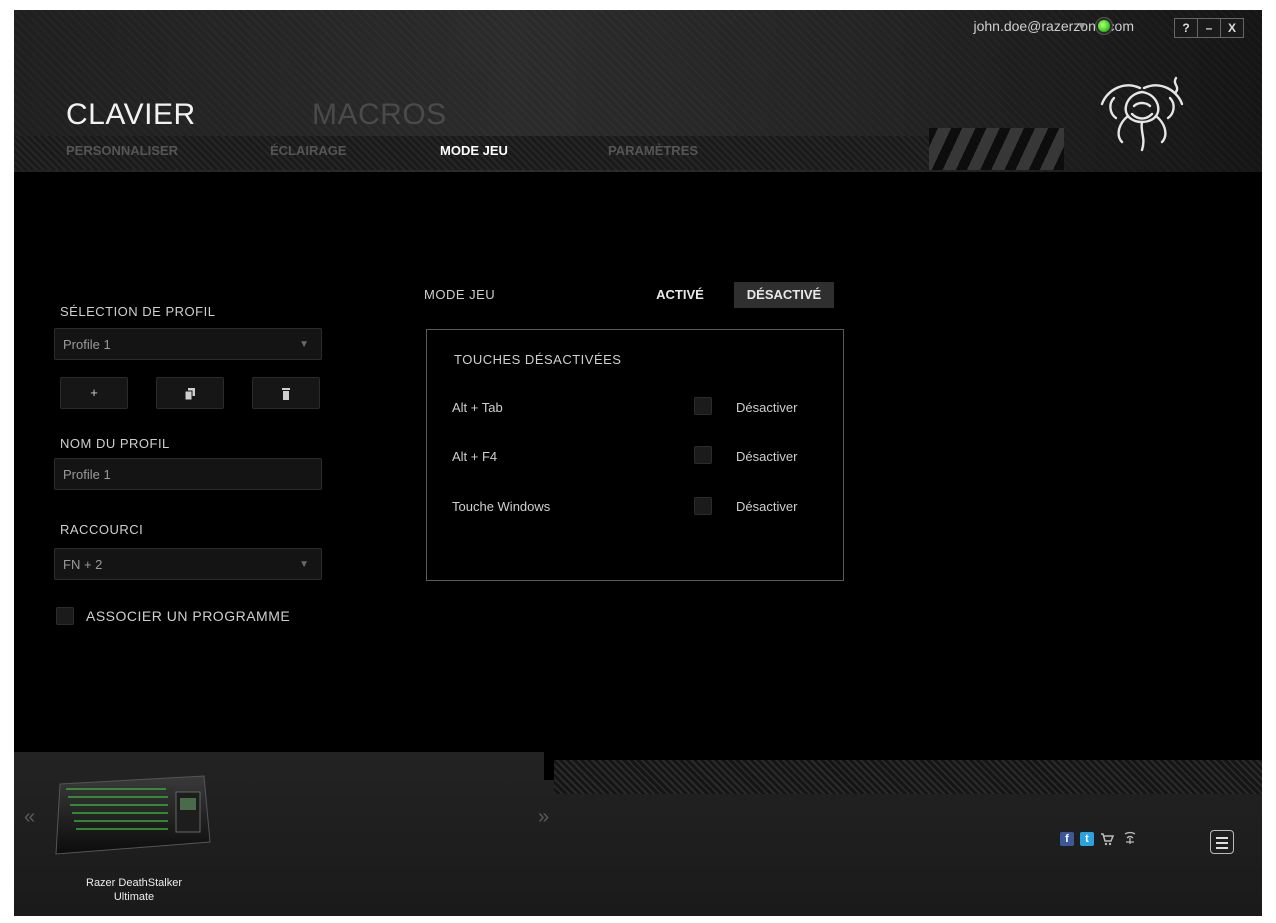  What do you see at coordinates (65, 616) in the screenshot?
I see `link-program-checkbox` at bounding box center [65, 616].